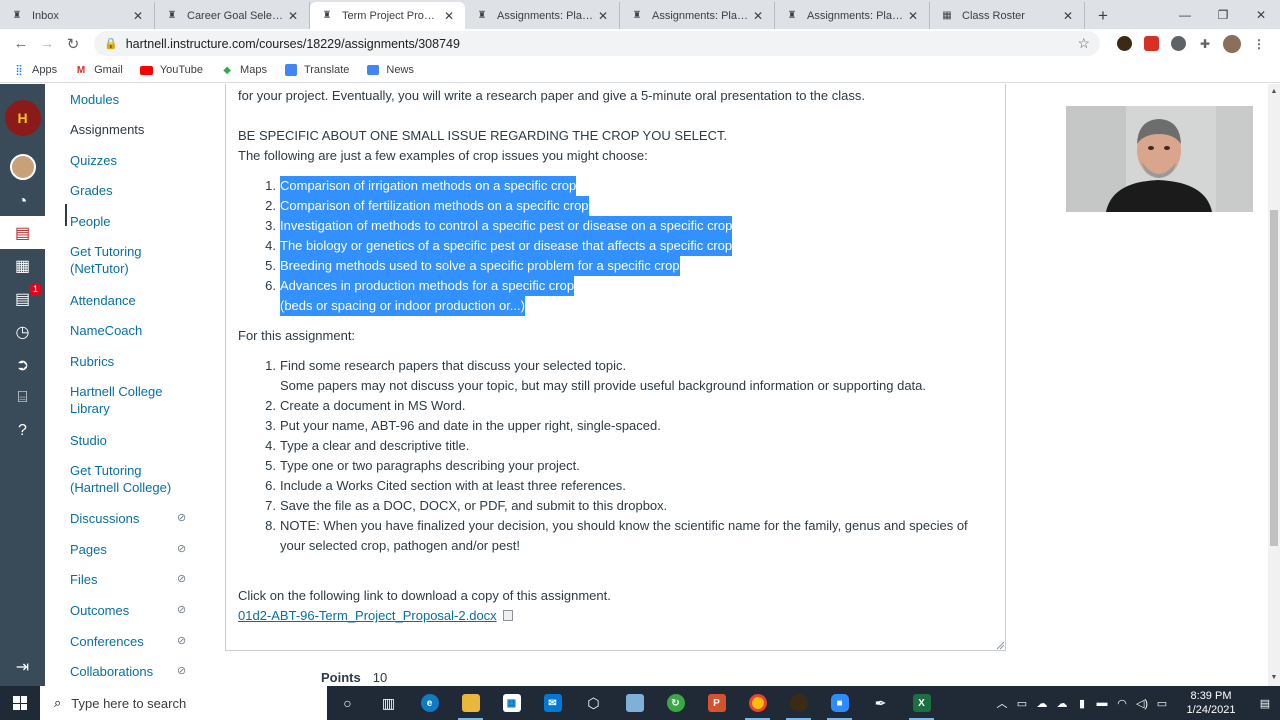 The height and width of the screenshot is (720, 1280). I want to click on onedrive-icon: ☁, so click(1042, 703).